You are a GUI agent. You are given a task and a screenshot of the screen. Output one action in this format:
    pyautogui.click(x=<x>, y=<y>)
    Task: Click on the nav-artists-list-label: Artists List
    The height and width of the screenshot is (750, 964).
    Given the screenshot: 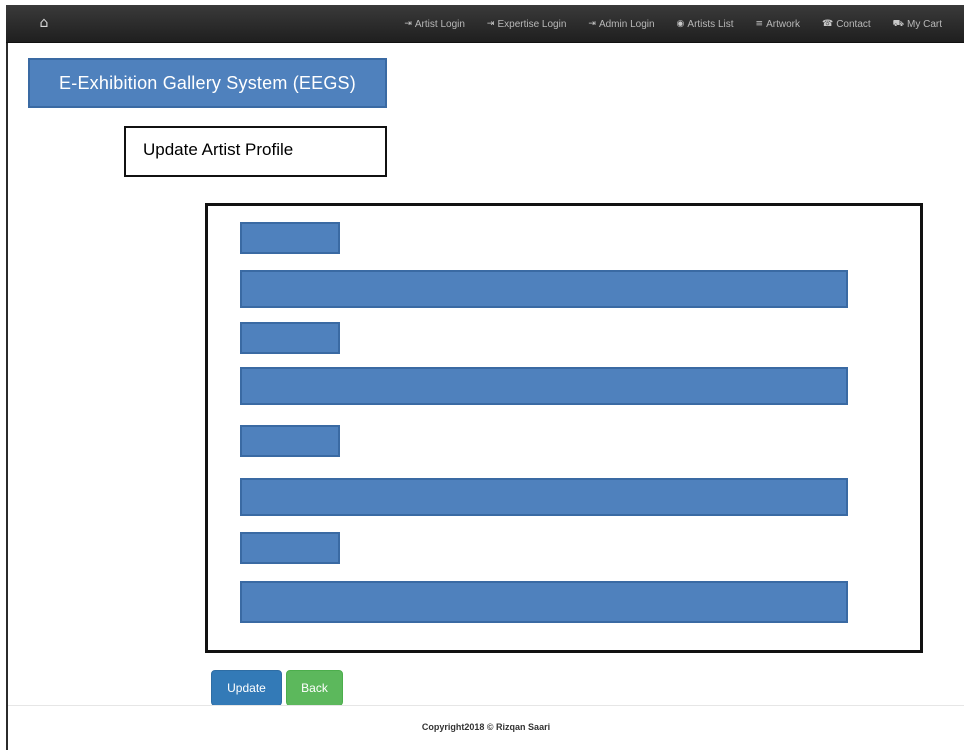 What is the action you would take?
    pyautogui.click(x=710, y=24)
    